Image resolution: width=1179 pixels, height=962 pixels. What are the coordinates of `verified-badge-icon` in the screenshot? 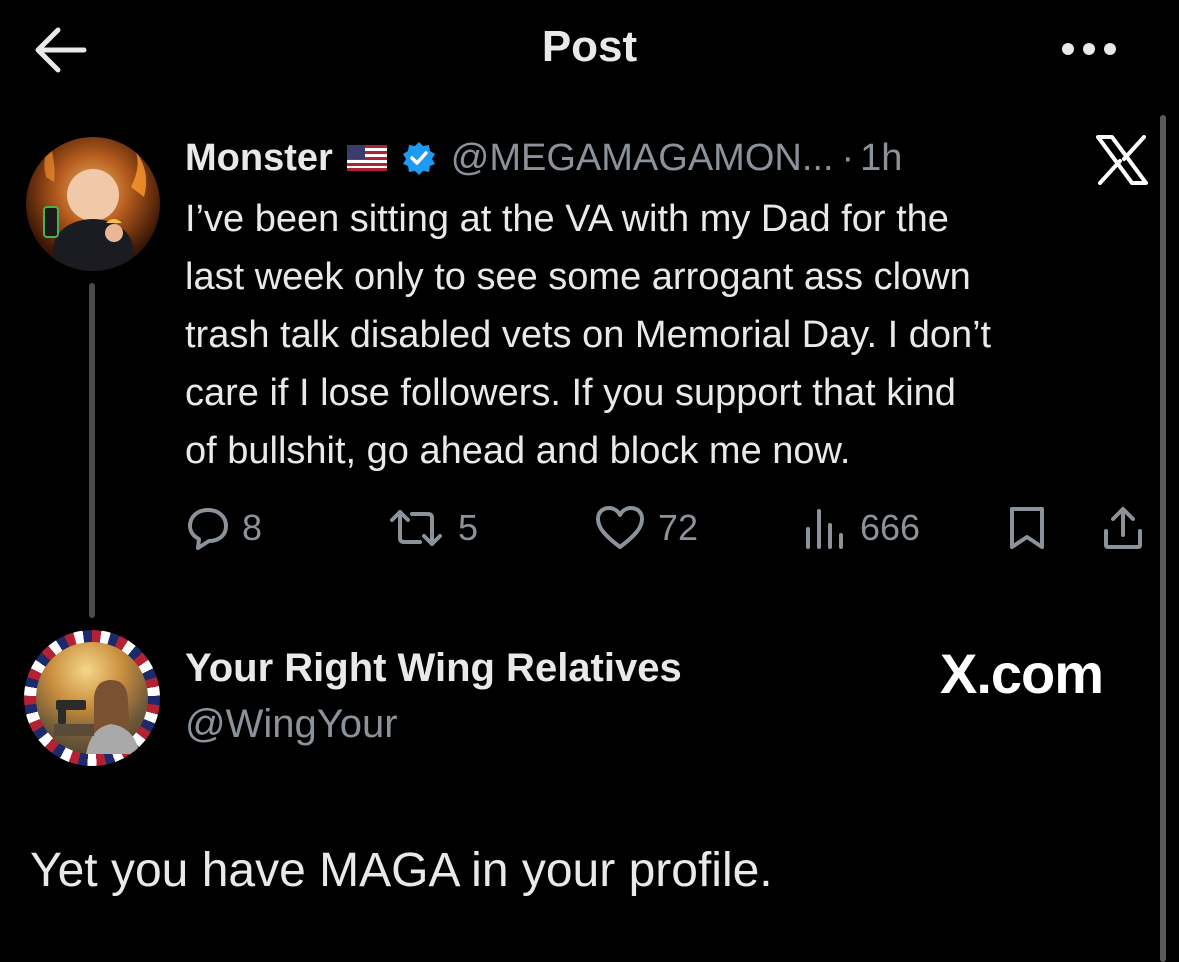 It's located at (418, 158).